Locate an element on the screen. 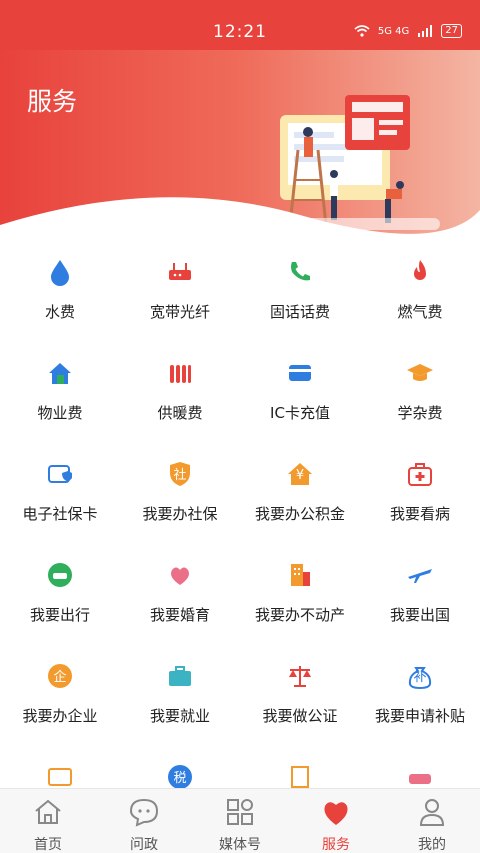 The image size is (480, 853). card-icon is located at coordinates (300, 373).